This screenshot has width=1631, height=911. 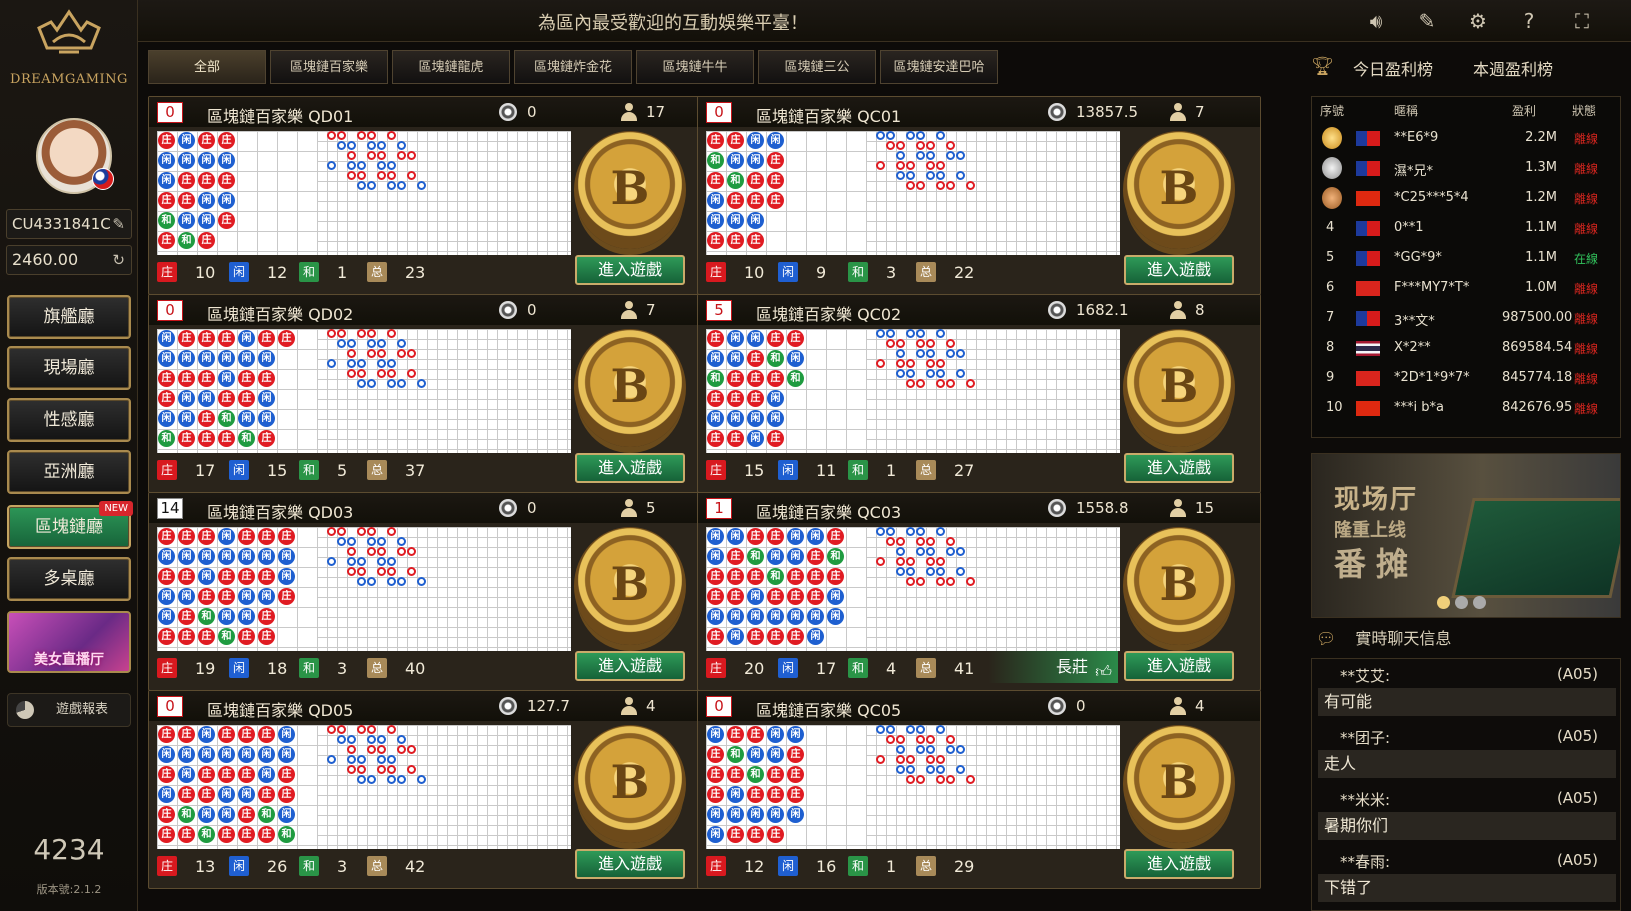 I want to click on tab-baccarat: 區塊鏈百家樂, so click(x=329, y=67).